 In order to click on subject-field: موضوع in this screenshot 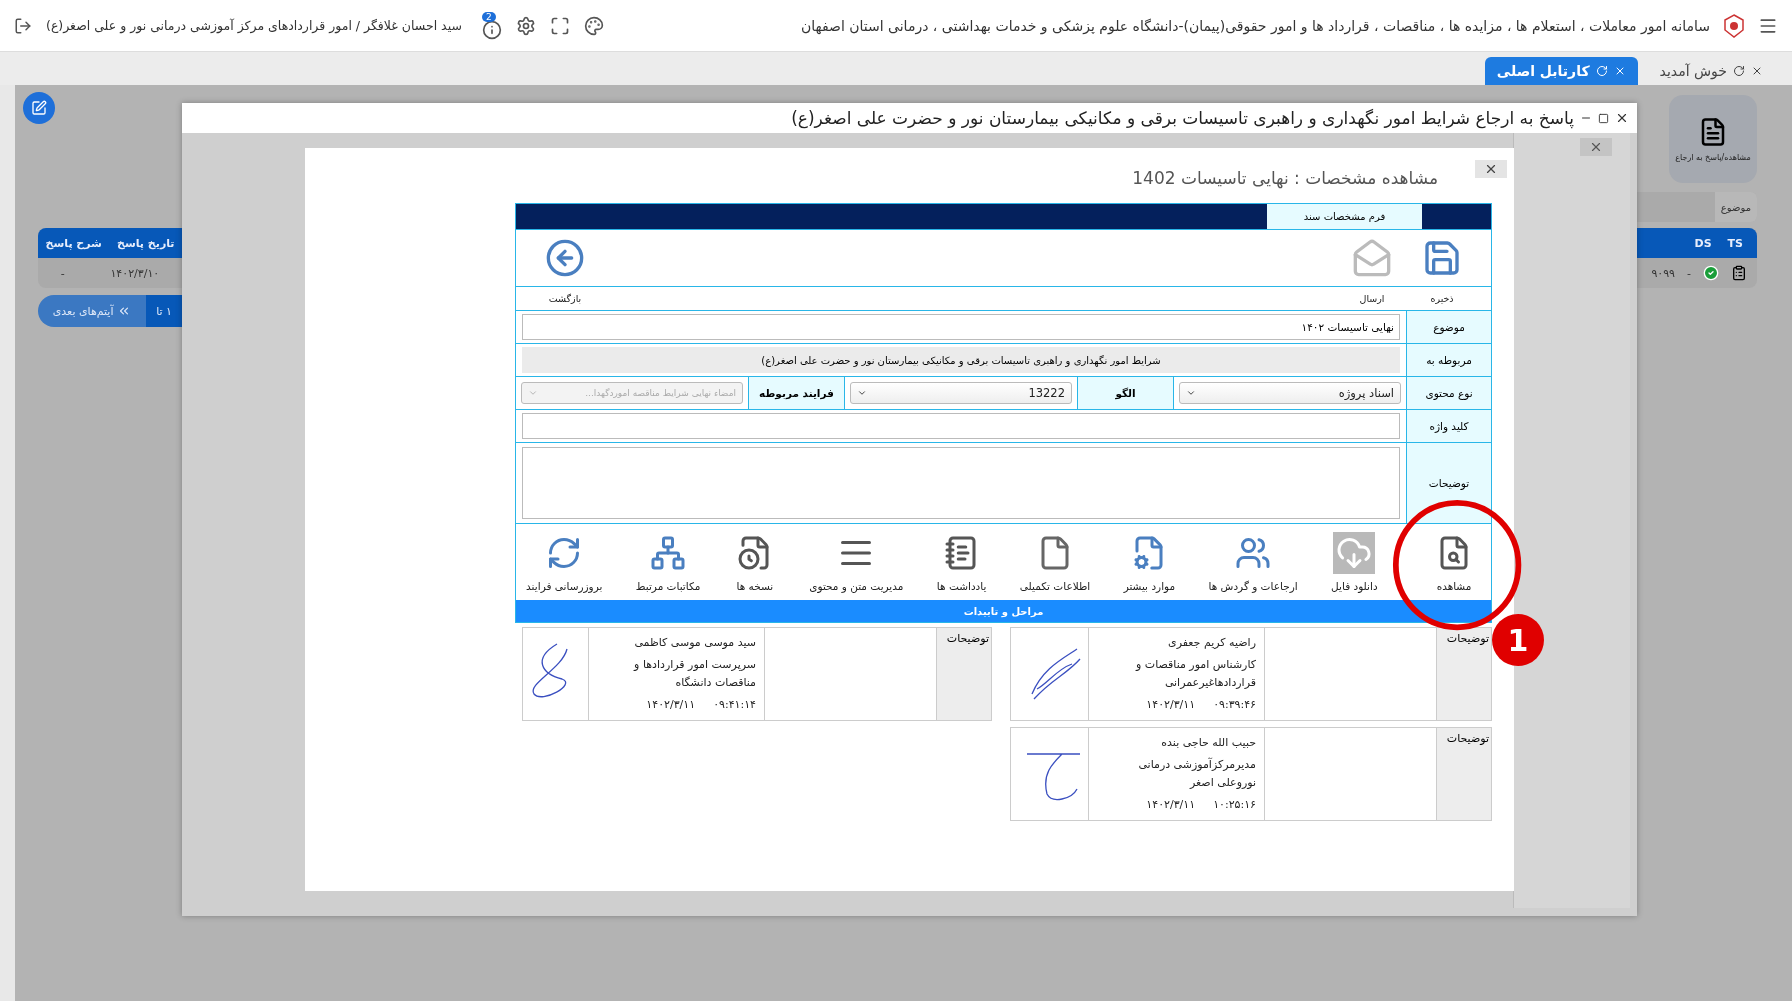, I will do `click(1697, 207)`.